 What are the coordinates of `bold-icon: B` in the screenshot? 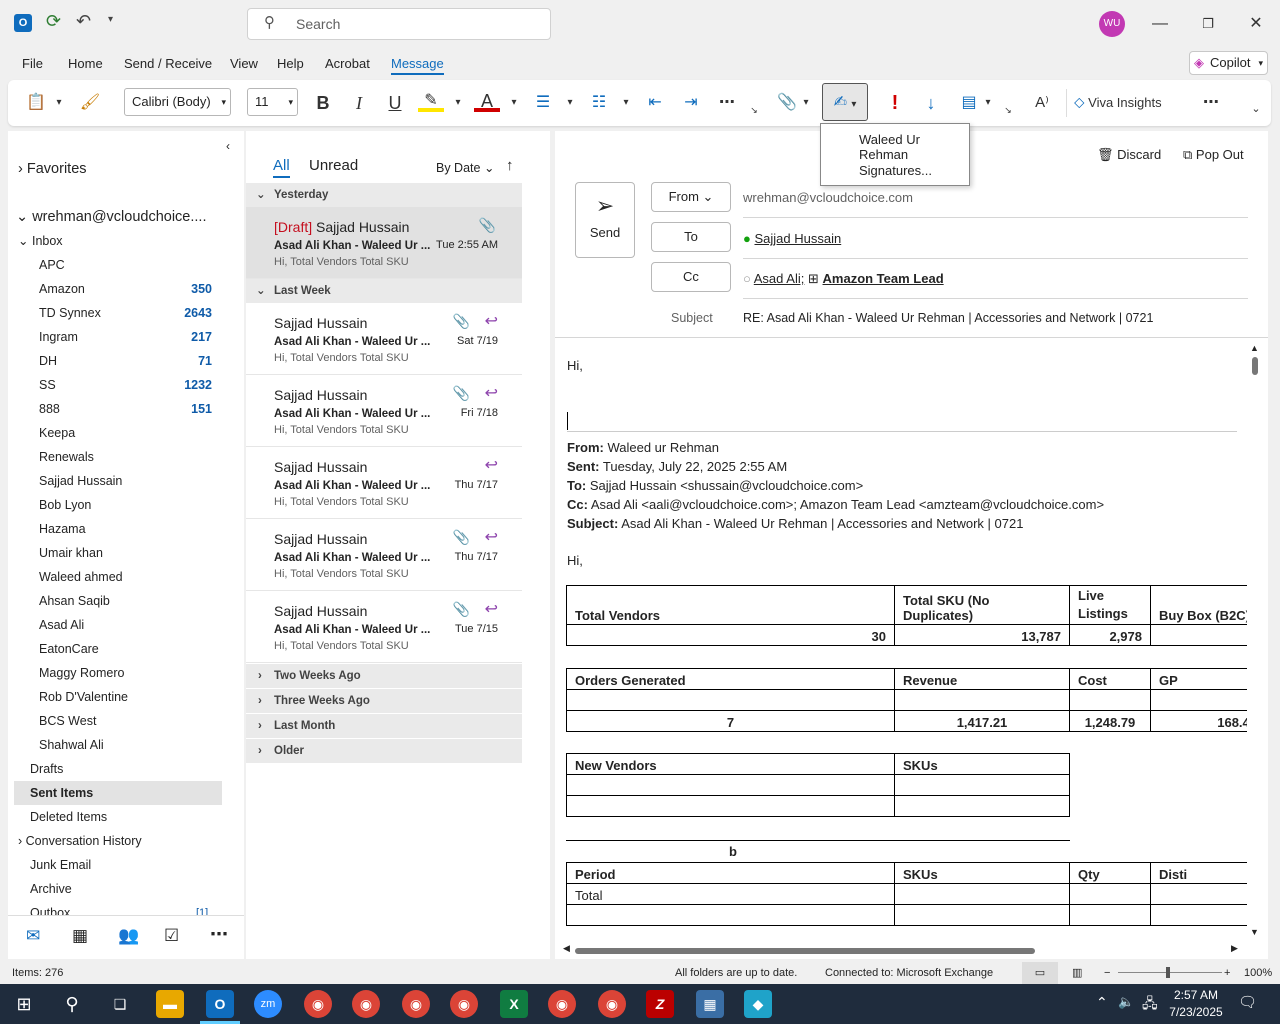 It's located at (323, 103).